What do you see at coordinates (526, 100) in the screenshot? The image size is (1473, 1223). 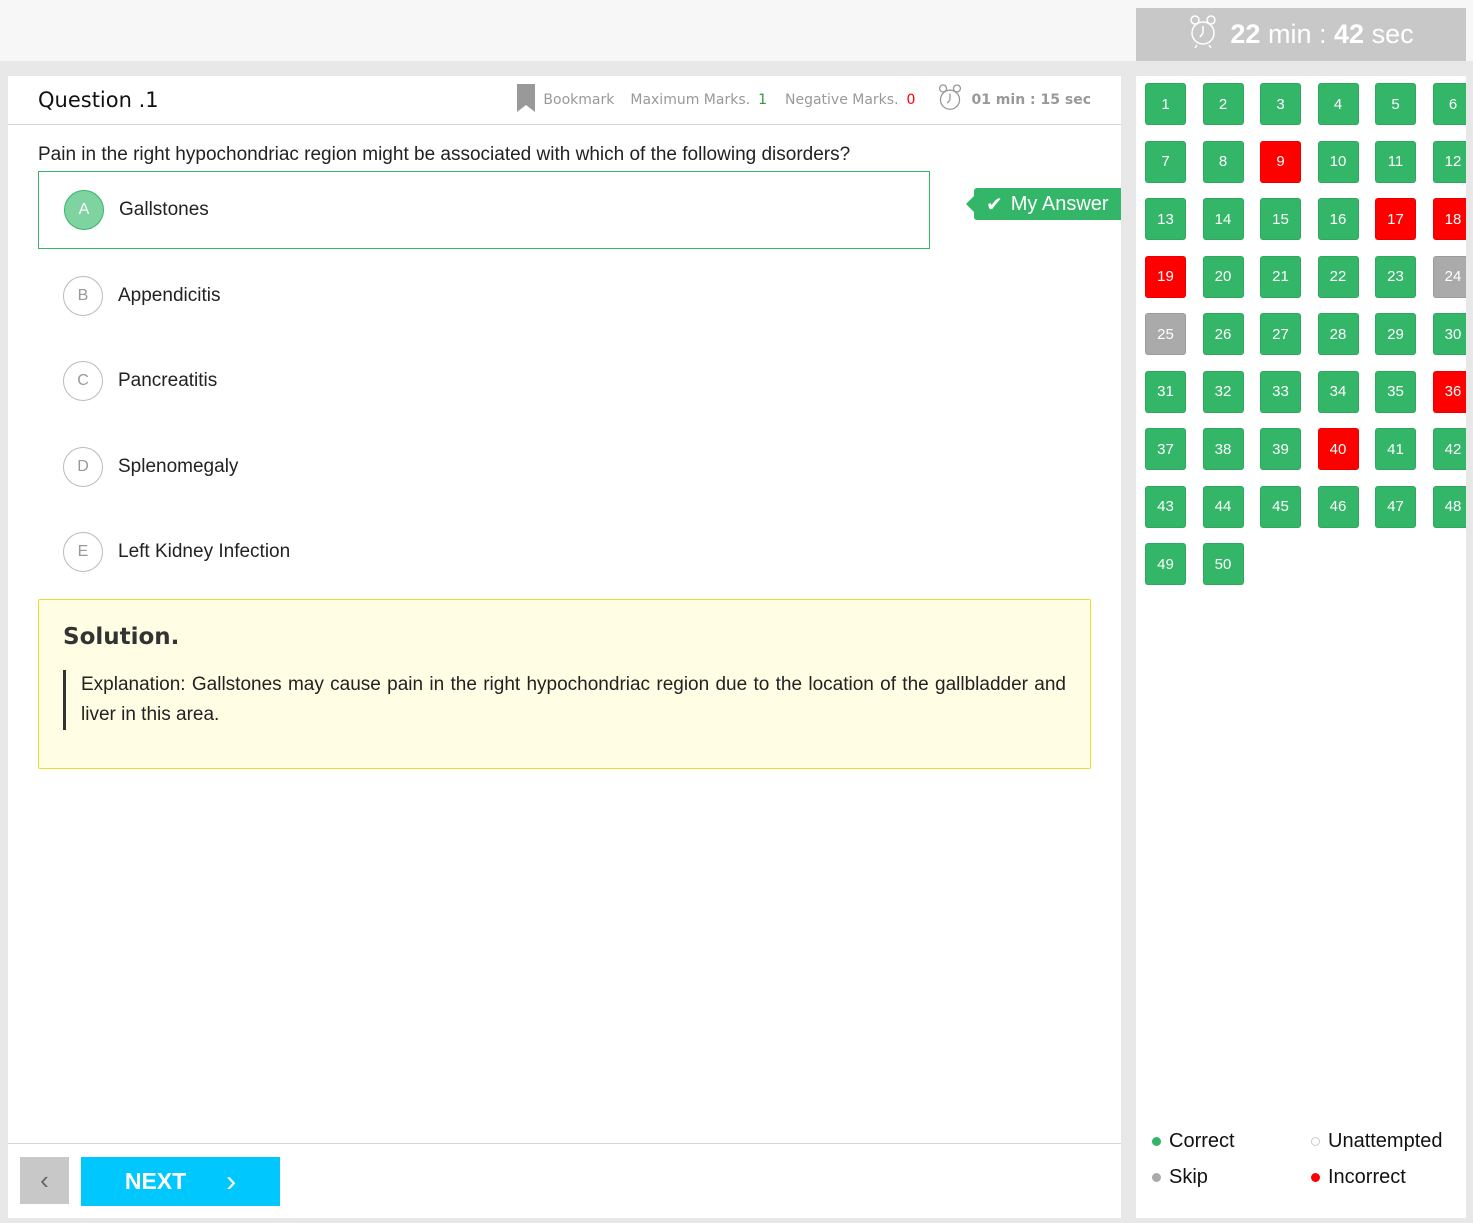 I see `bookmark-icon` at bounding box center [526, 100].